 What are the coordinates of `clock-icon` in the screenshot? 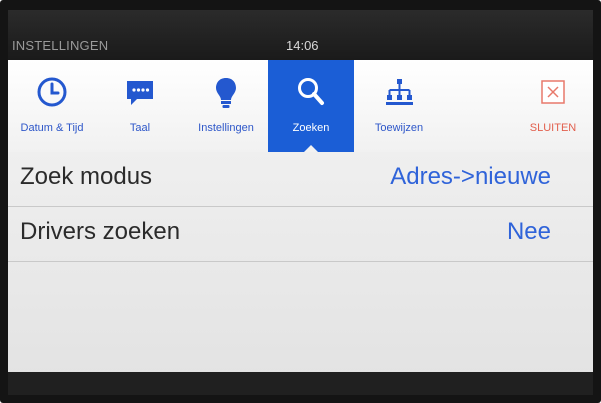 It's located at (52, 92).